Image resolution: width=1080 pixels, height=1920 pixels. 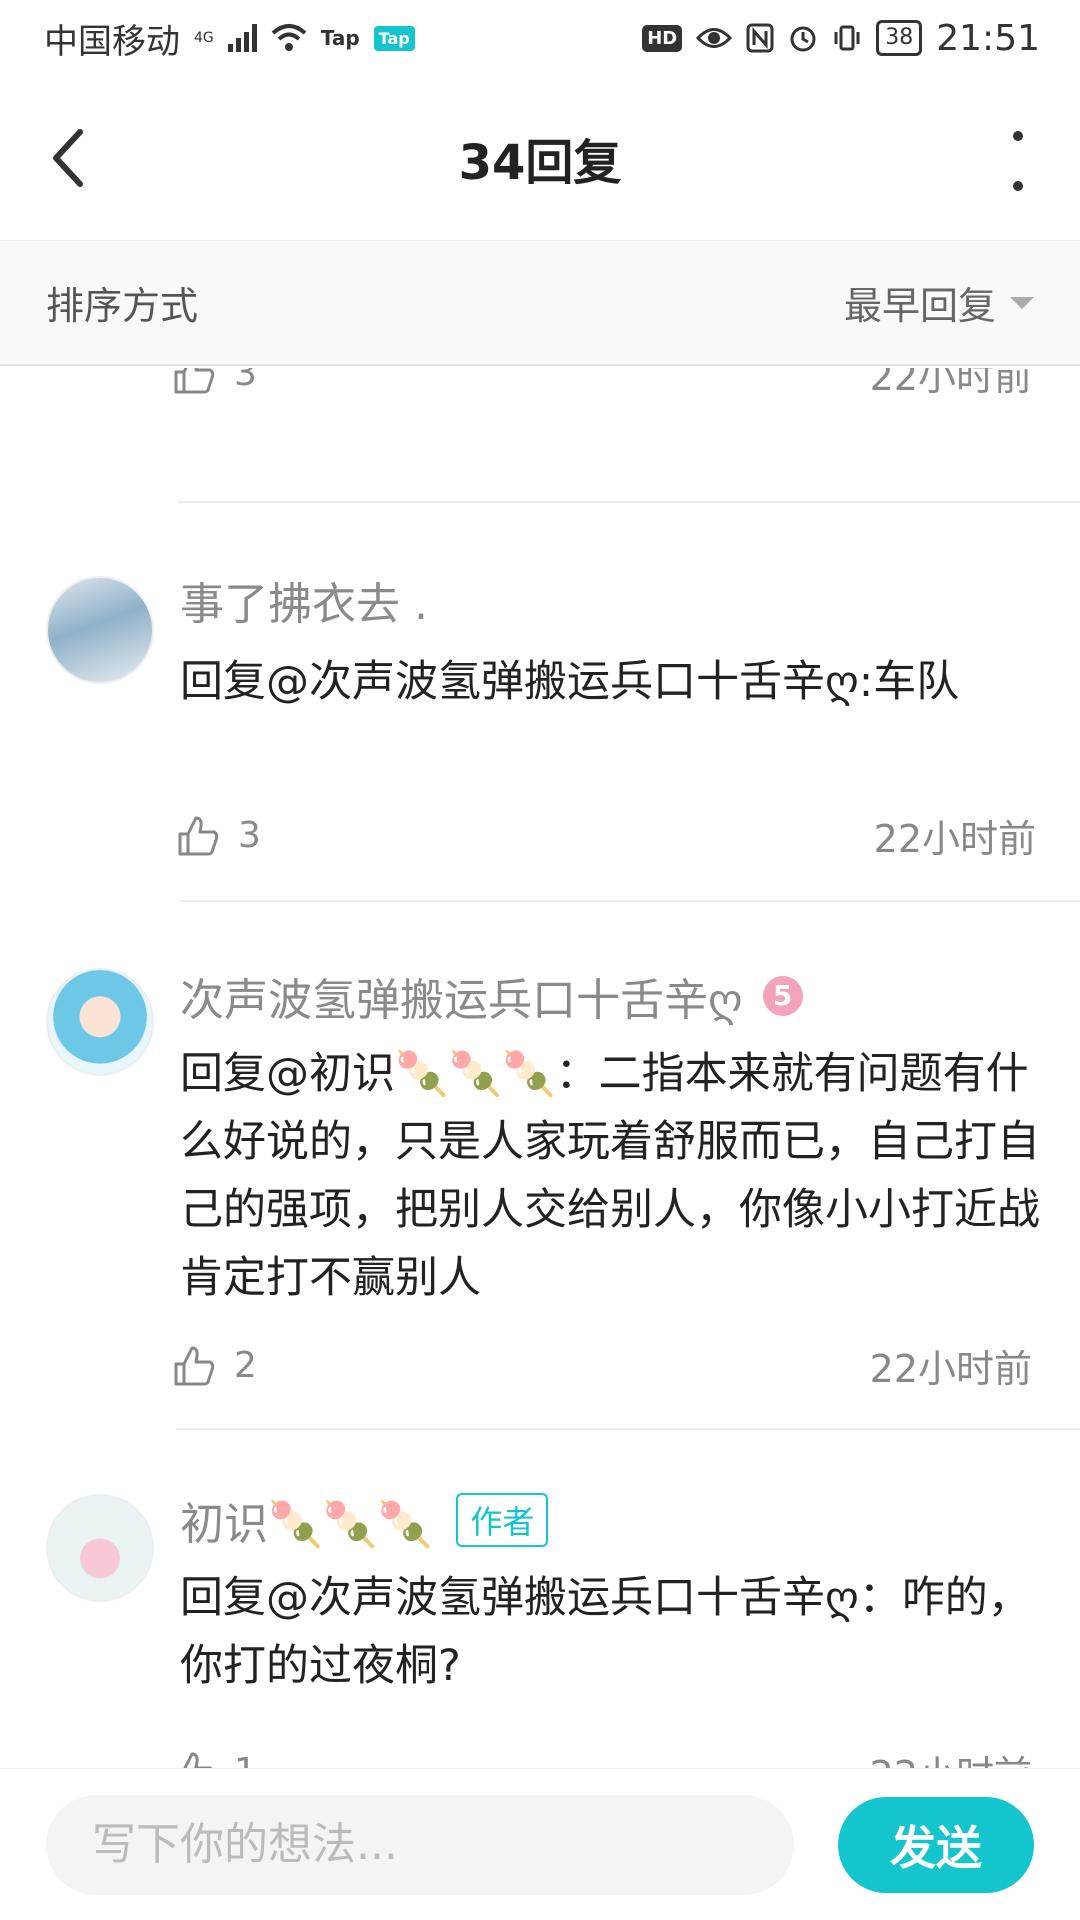 What do you see at coordinates (602, 1756) in the screenshot?
I see `reply-meta: 1 22小时前` at bounding box center [602, 1756].